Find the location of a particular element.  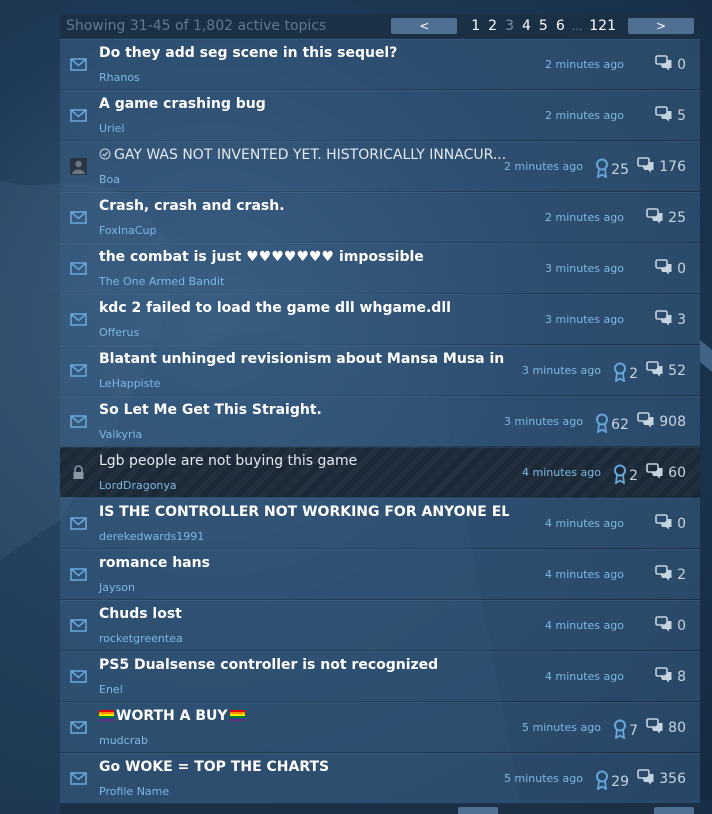

topic-title: WORTH A BUY is located at coordinates (173, 716).